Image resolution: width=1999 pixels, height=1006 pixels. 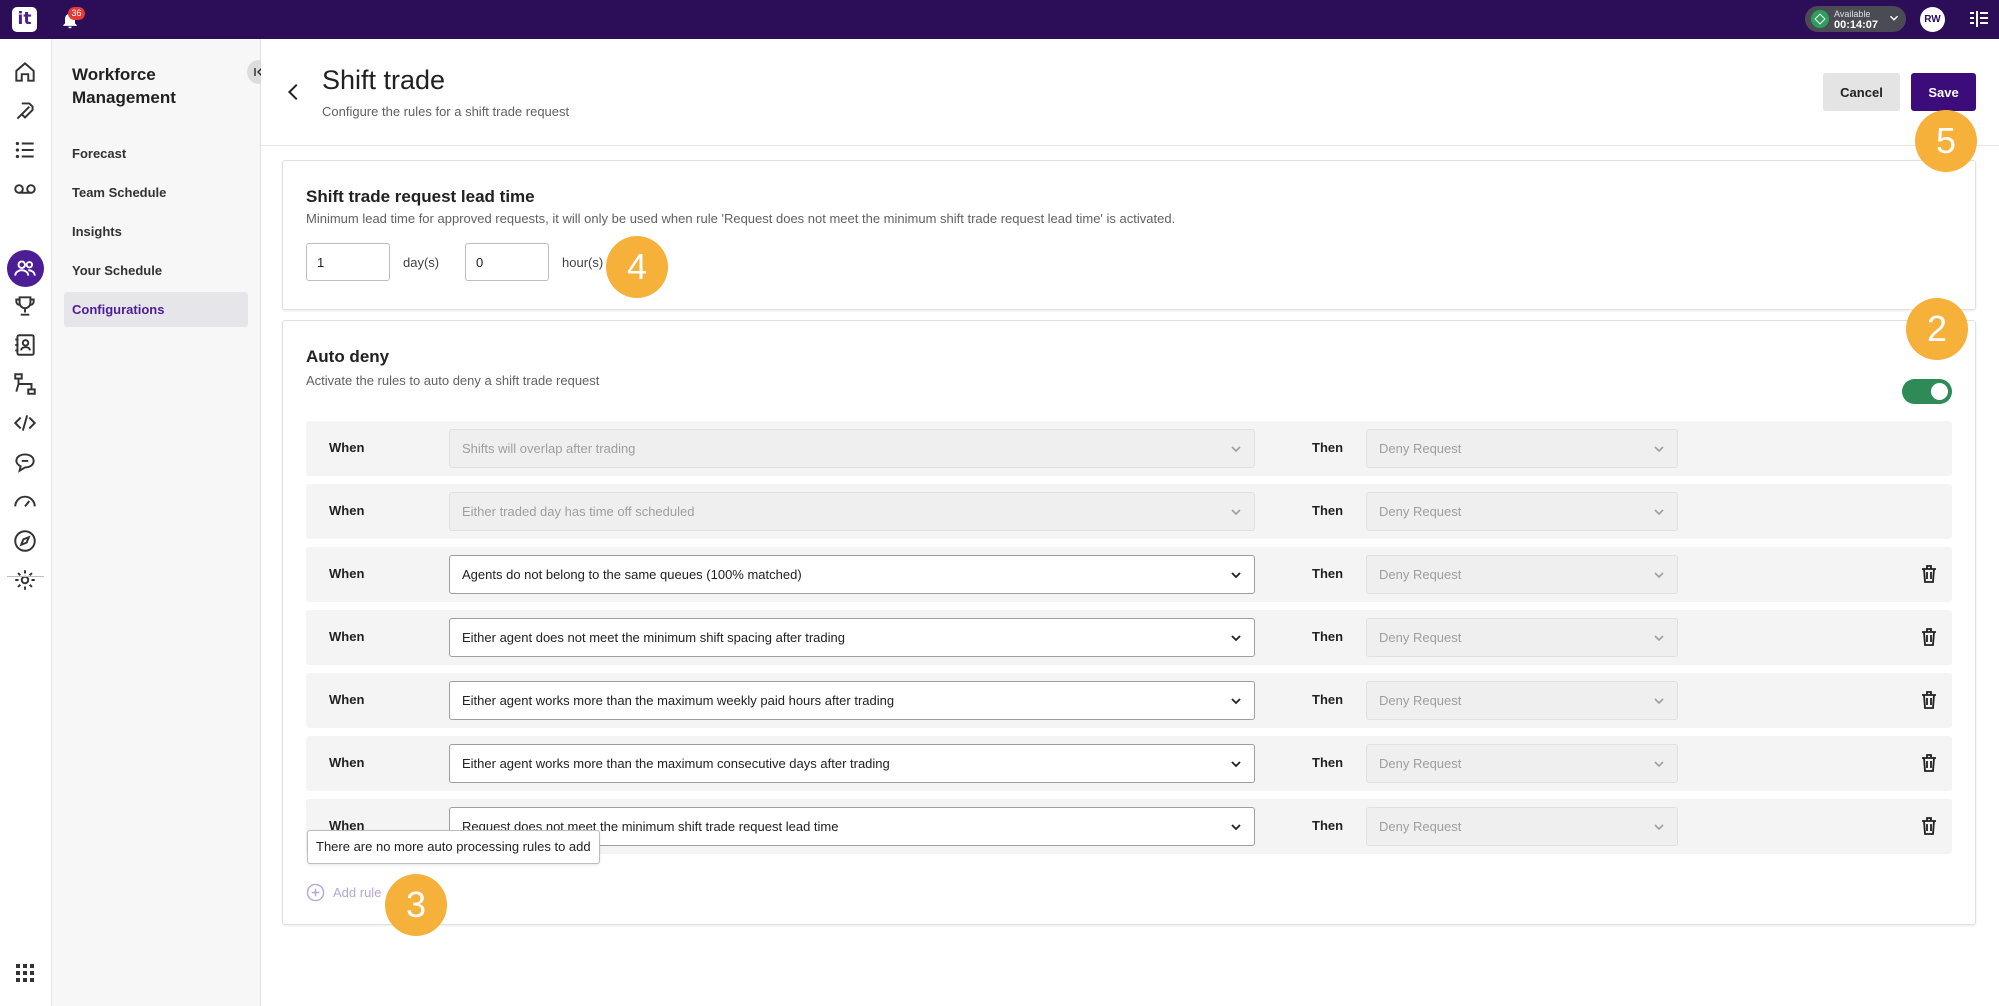 What do you see at coordinates (1927, 391) in the screenshot?
I see `auto-deny-toggle` at bounding box center [1927, 391].